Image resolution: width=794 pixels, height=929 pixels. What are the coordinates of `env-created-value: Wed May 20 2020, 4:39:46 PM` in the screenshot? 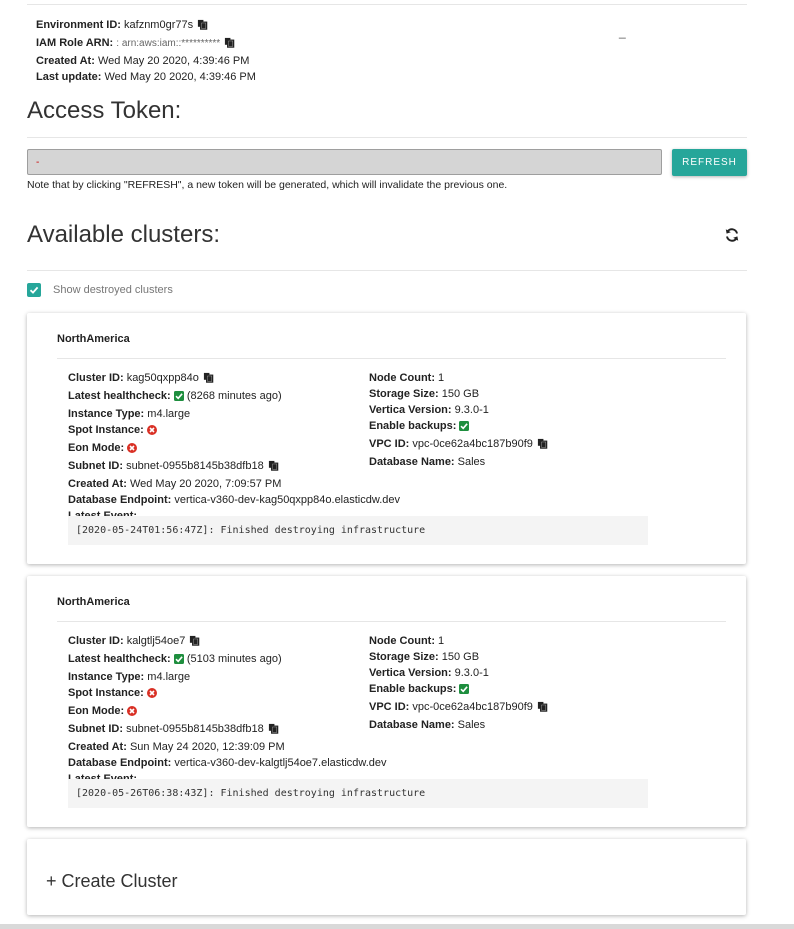 It's located at (173, 61).